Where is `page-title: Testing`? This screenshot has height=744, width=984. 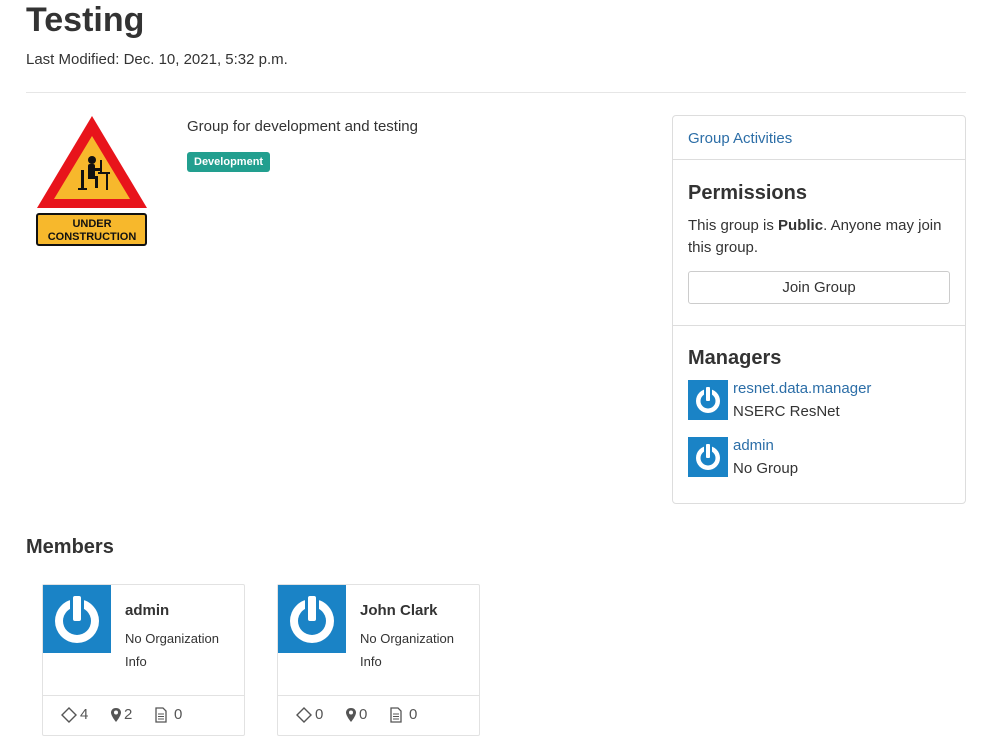
page-title: Testing is located at coordinates (85, 20).